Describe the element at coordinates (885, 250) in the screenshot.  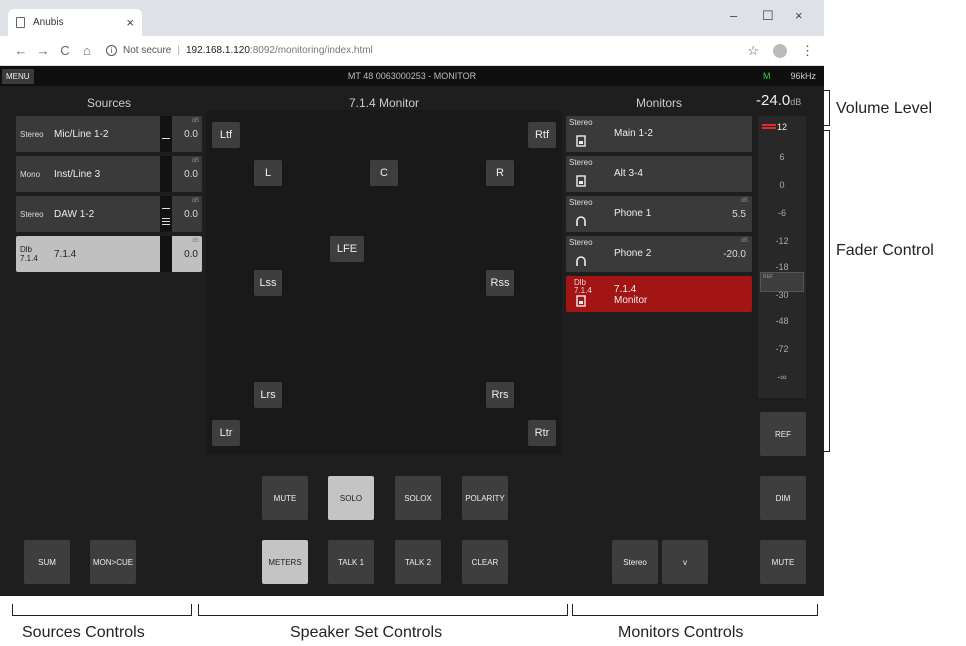
I see `annotation-fader-control: Fader Control` at that location.